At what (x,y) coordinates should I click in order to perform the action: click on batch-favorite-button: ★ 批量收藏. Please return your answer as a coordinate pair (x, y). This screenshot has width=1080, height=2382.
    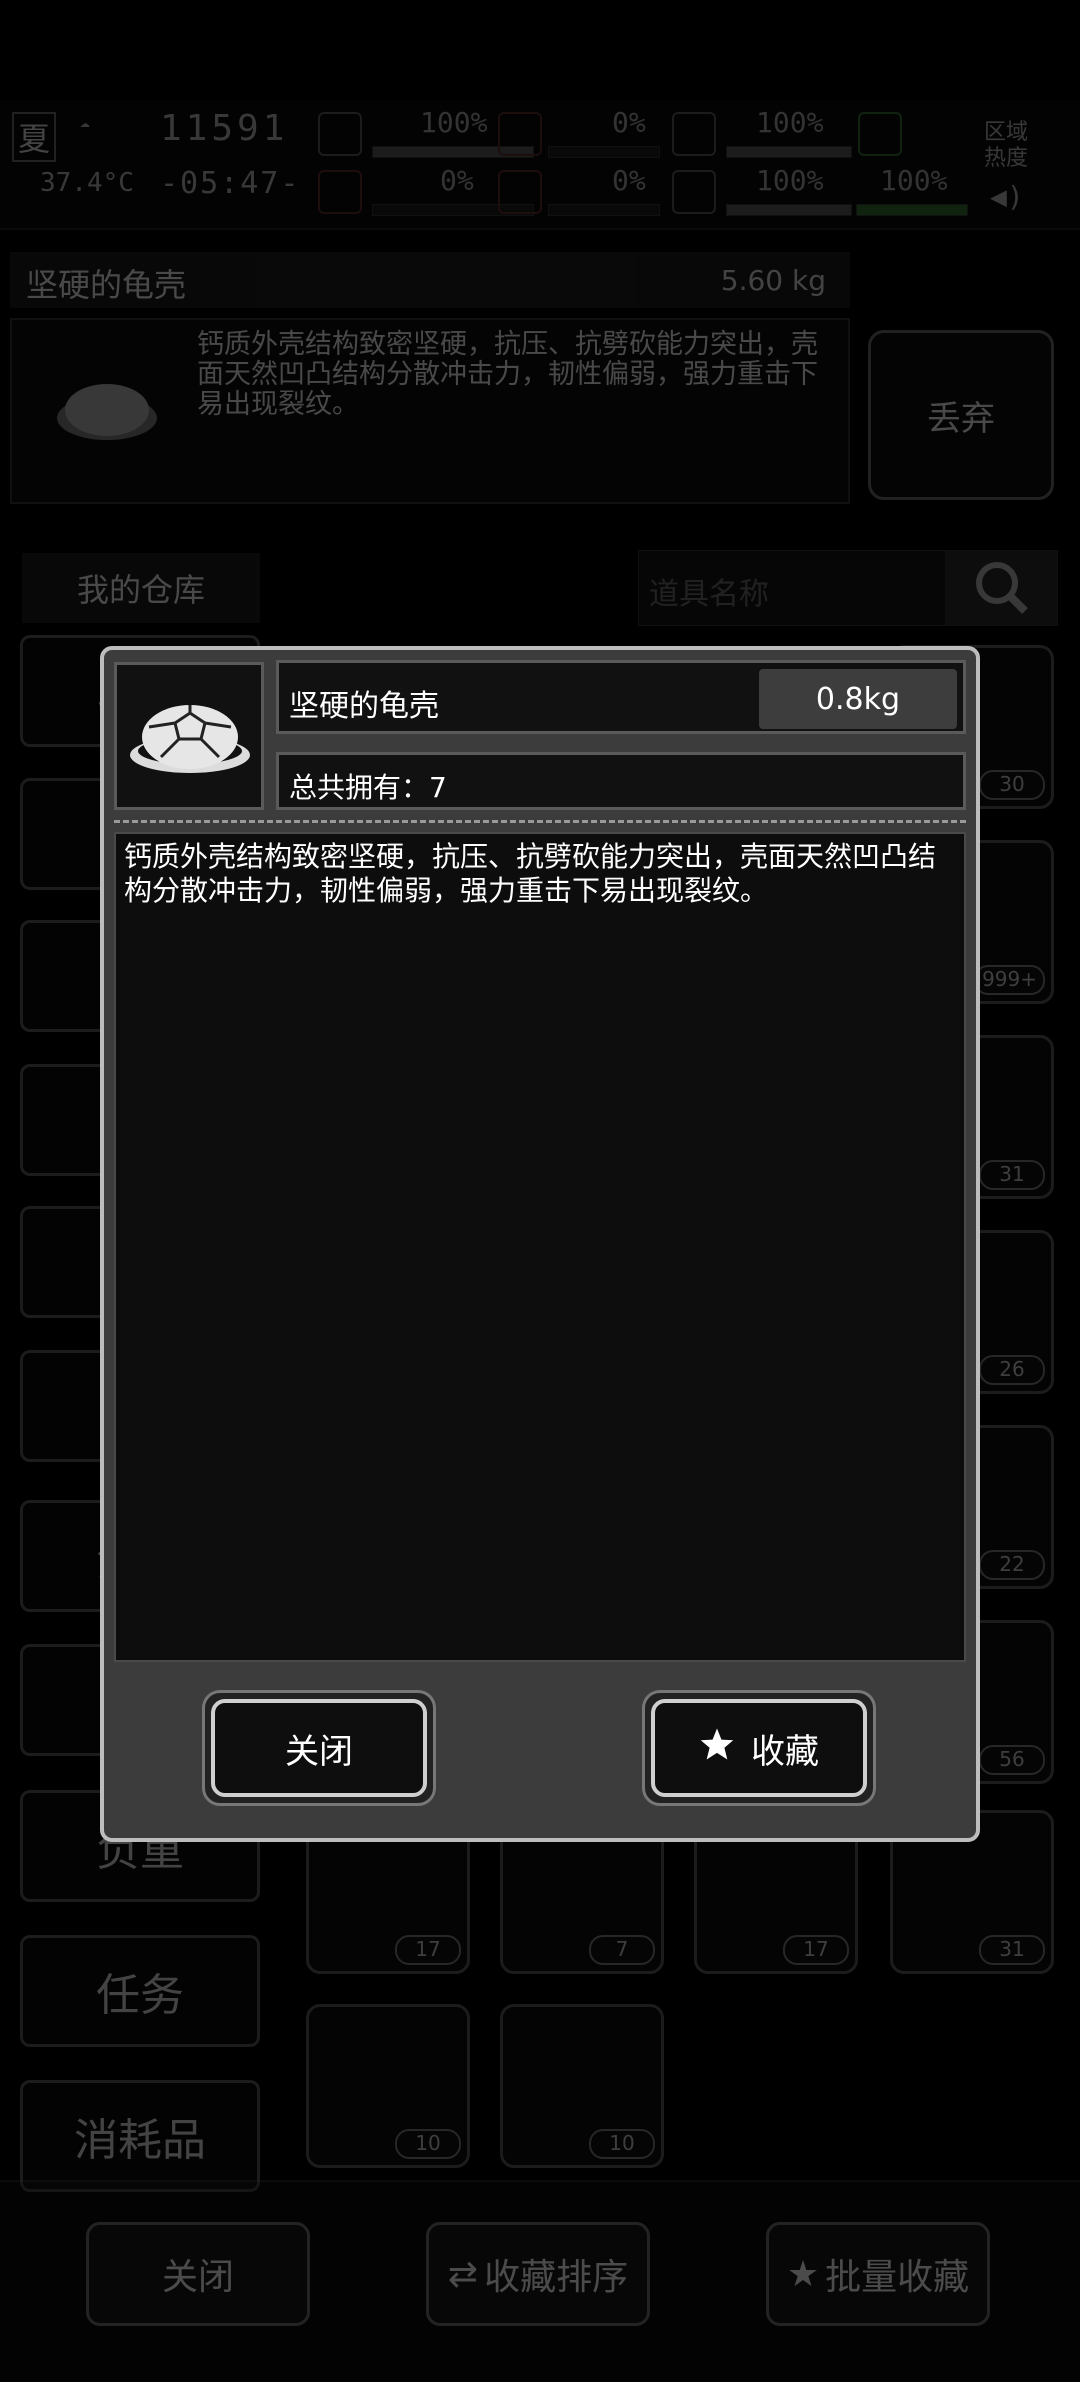
    Looking at the image, I should click on (878, 2274).